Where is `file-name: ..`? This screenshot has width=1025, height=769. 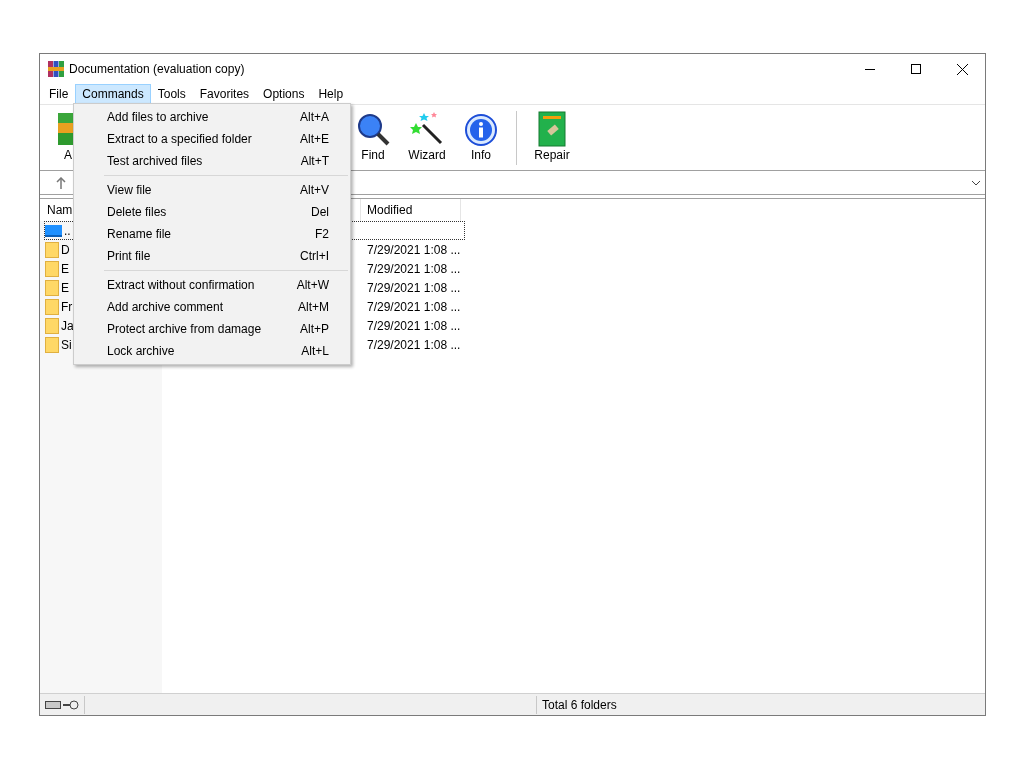 file-name: .. is located at coordinates (67, 231).